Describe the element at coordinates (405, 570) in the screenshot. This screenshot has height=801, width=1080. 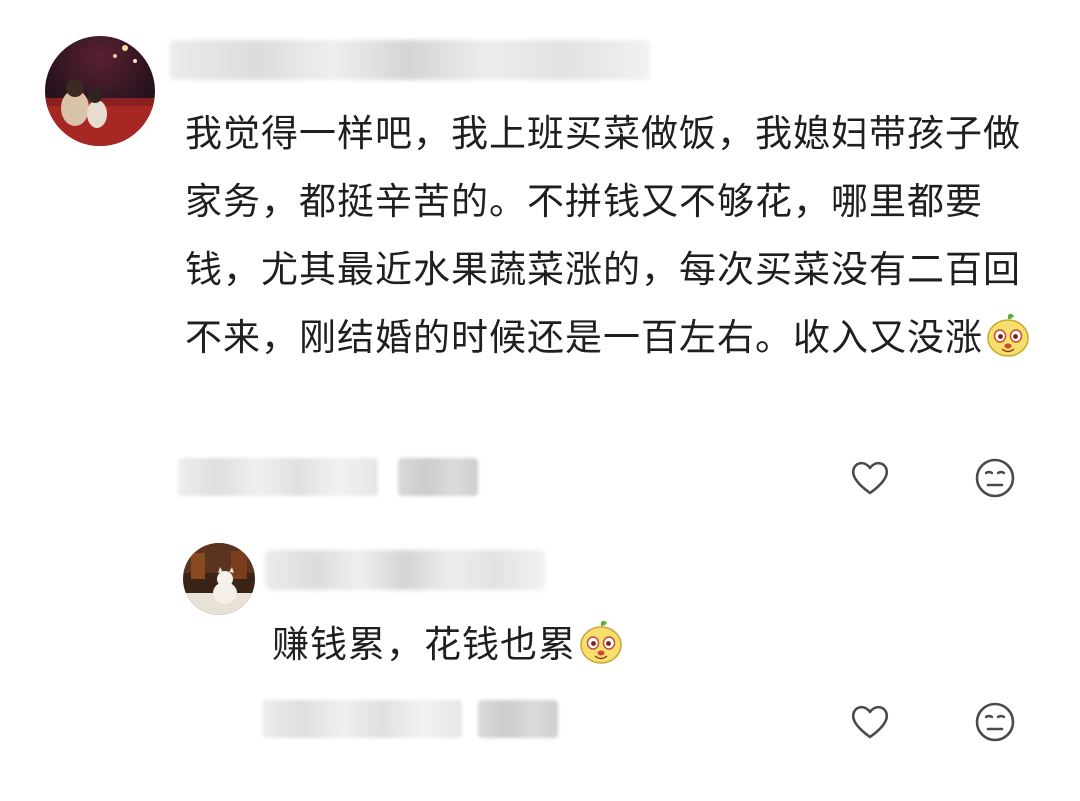
I see `reply-author-name-blurred` at that location.